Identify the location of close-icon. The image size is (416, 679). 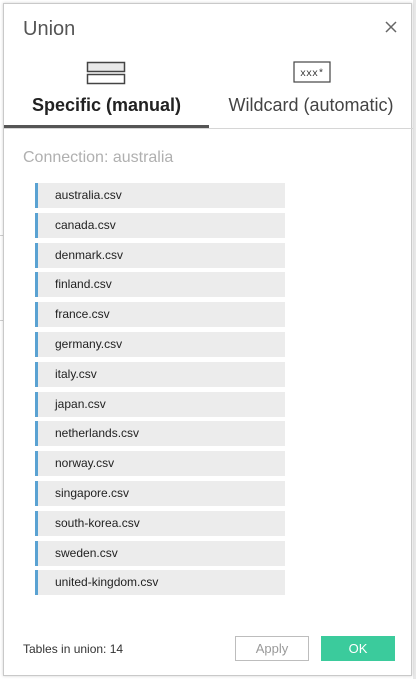
(391, 27).